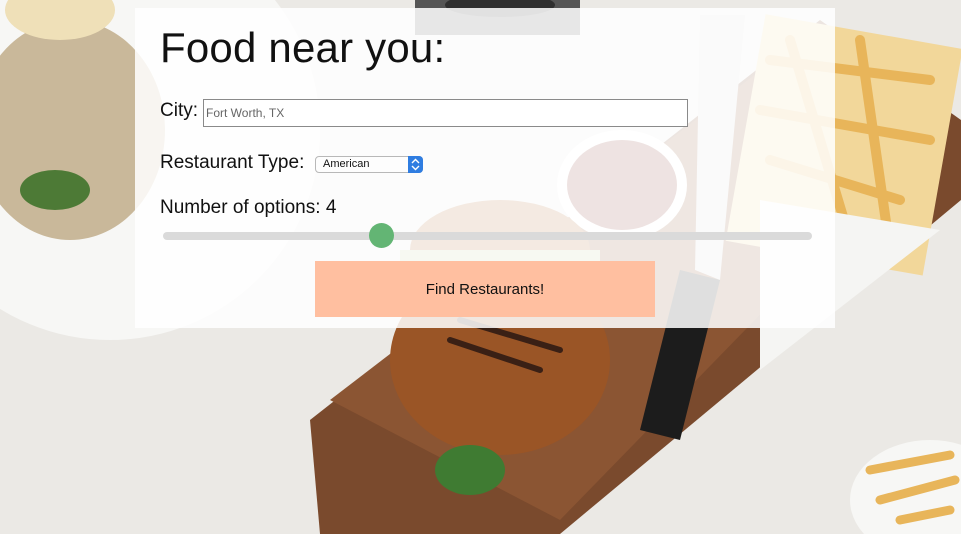 This screenshot has width=961, height=534. I want to click on restaurant-type-select: American, so click(369, 164).